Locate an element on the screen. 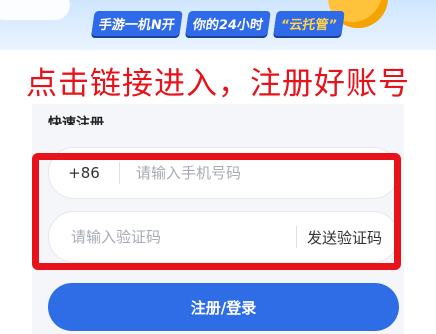 The height and width of the screenshot is (334, 436). verification-code-input is located at coordinates (176, 237).